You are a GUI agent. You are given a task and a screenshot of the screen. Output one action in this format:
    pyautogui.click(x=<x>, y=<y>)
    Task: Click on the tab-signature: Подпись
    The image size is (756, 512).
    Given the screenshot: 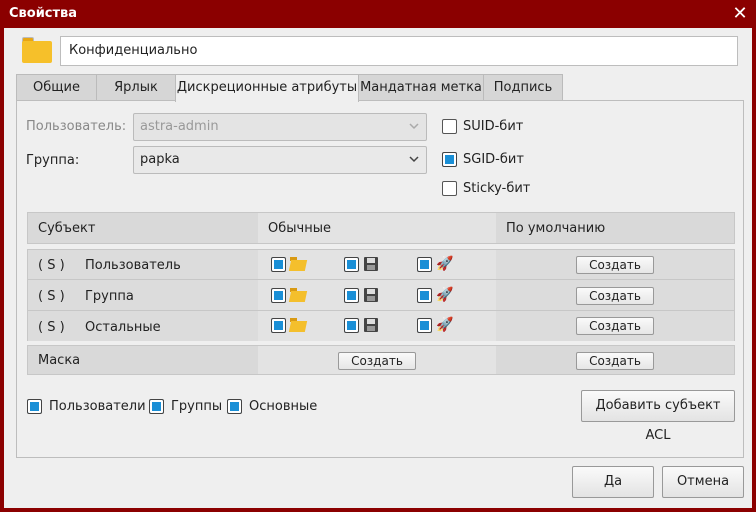 What is the action you would take?
    pyautogui.click(x=523, y=87)
    